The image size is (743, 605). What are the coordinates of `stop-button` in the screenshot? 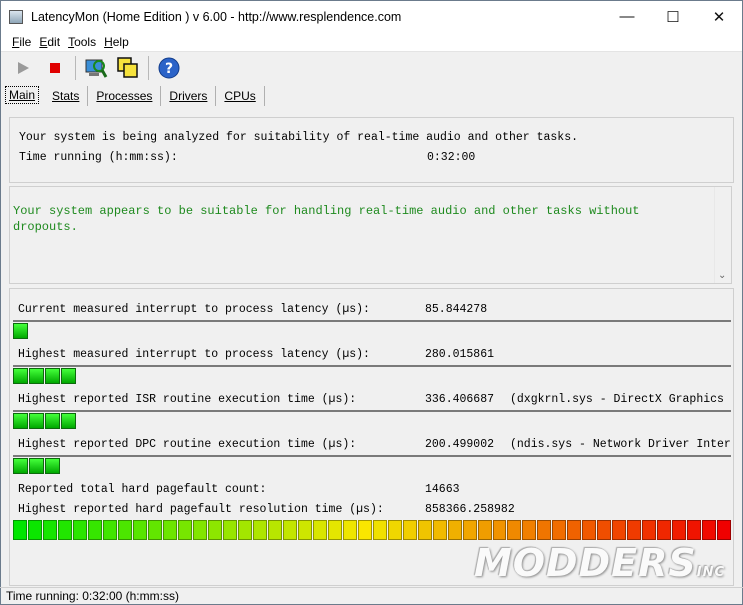 It's located at (55, 68).